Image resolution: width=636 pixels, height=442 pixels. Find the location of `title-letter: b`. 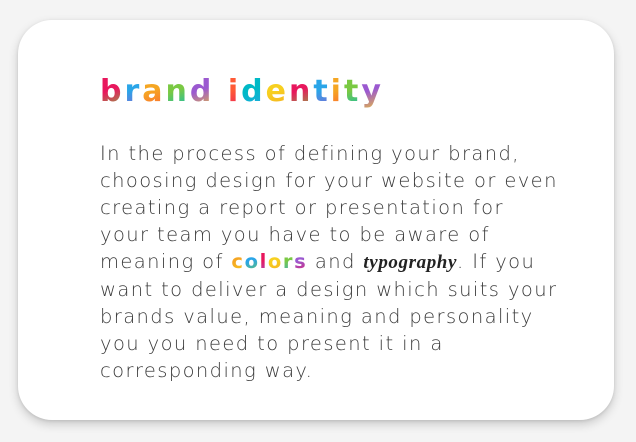

title-letter: b is located at coordinates (112, 92).